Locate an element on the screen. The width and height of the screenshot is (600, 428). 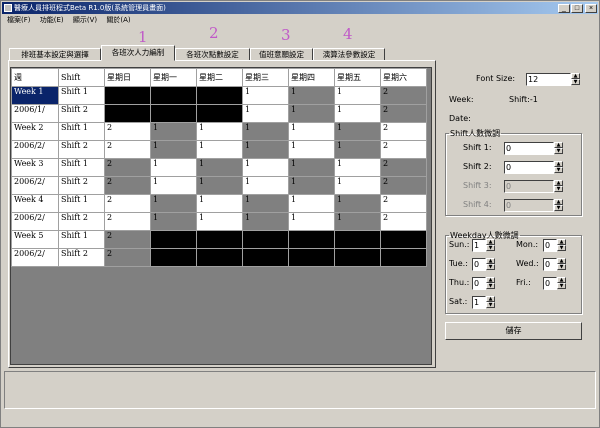
font-size-input: 12 is located at coordinates (548, 79).